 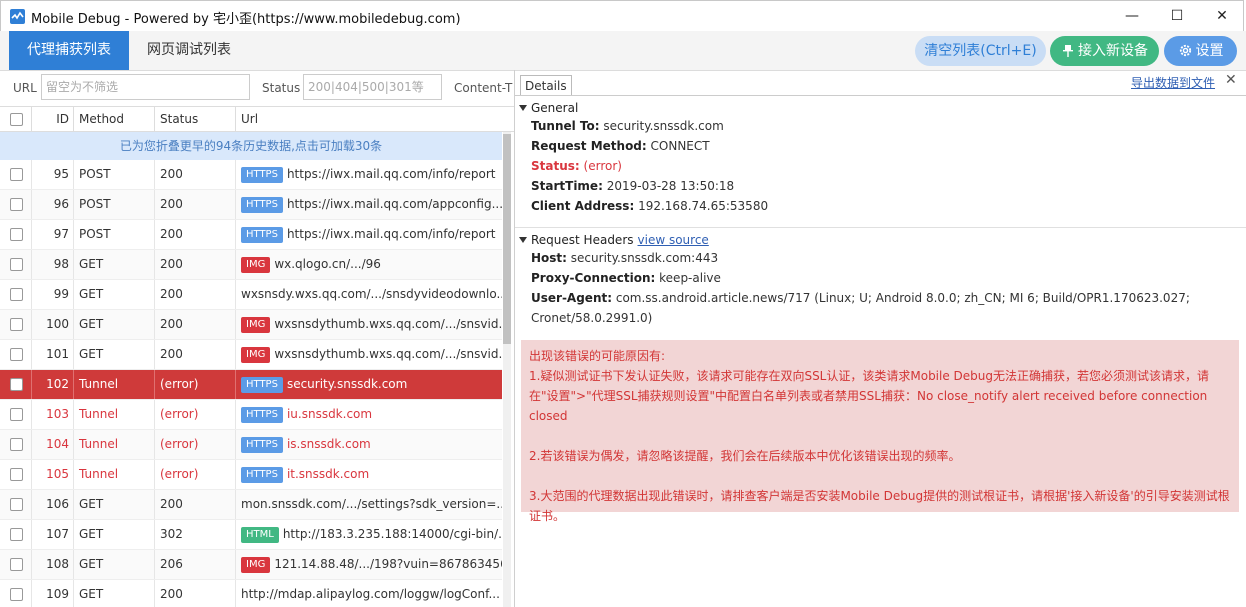 What do you see at coordinates (507, 369) in the screenshot?
I see `list-scrollbar` at bounding box center [507, 369].